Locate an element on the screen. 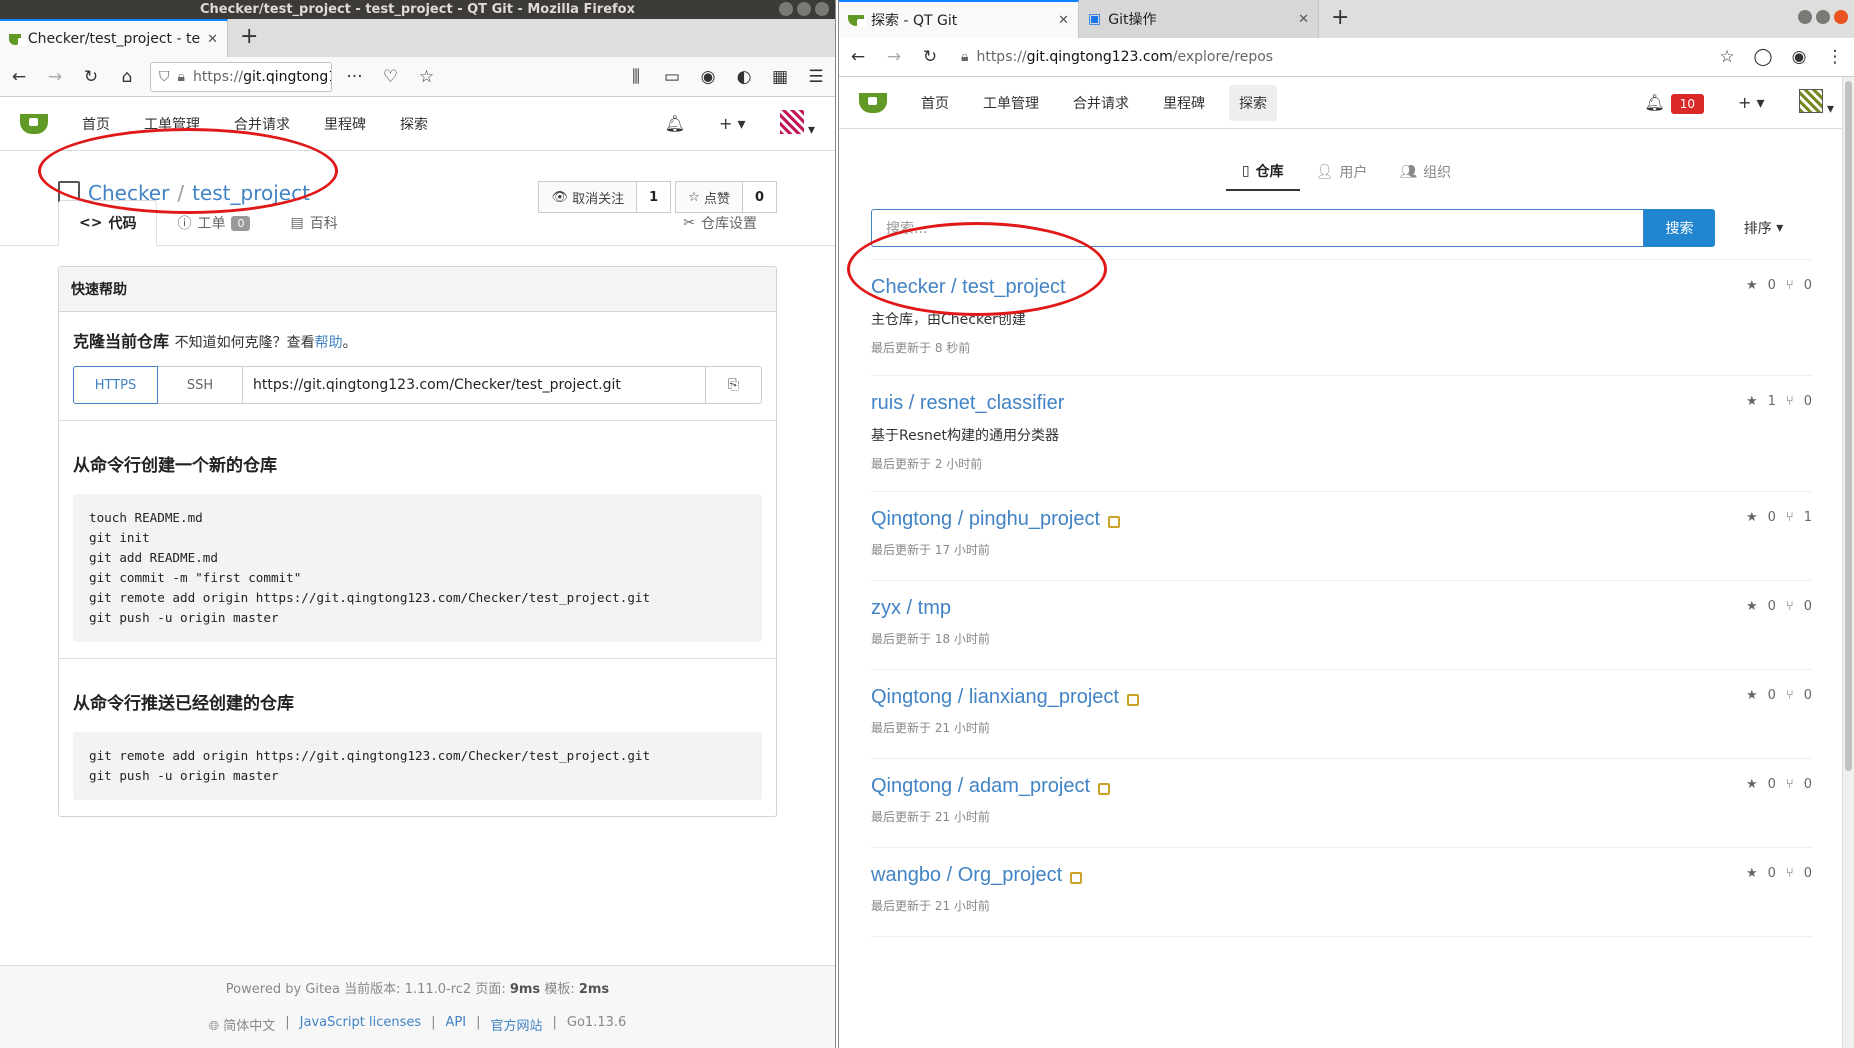 The height and width of the screenshot is (1048, 1854). tab-orgs: 👥︎ 组织 is located at coordinates (1425, 172).